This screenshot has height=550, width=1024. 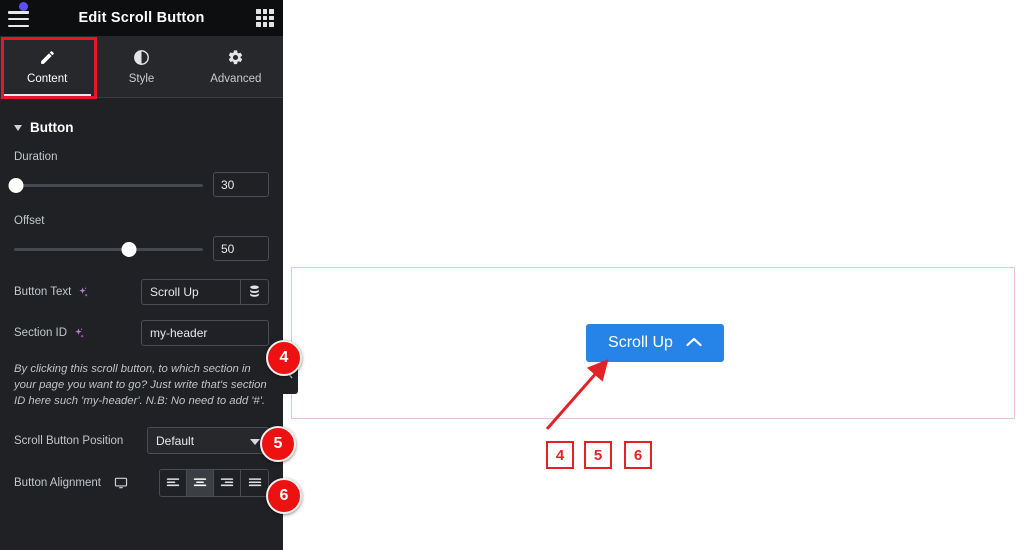 What do you see at coordinates (236, 78) in the screenshot?
I see `tab-advanced-label: Advanced` at bounding box center [236, 78].